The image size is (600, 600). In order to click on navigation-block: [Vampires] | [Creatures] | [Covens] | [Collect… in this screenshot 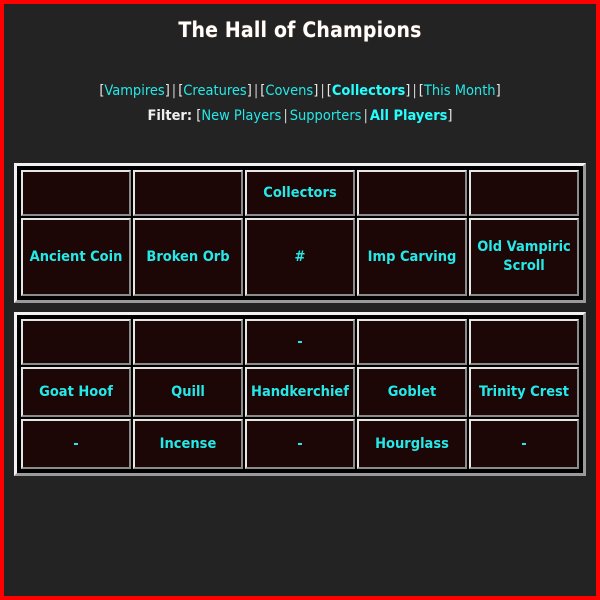, I will do `click(300, 103)`.